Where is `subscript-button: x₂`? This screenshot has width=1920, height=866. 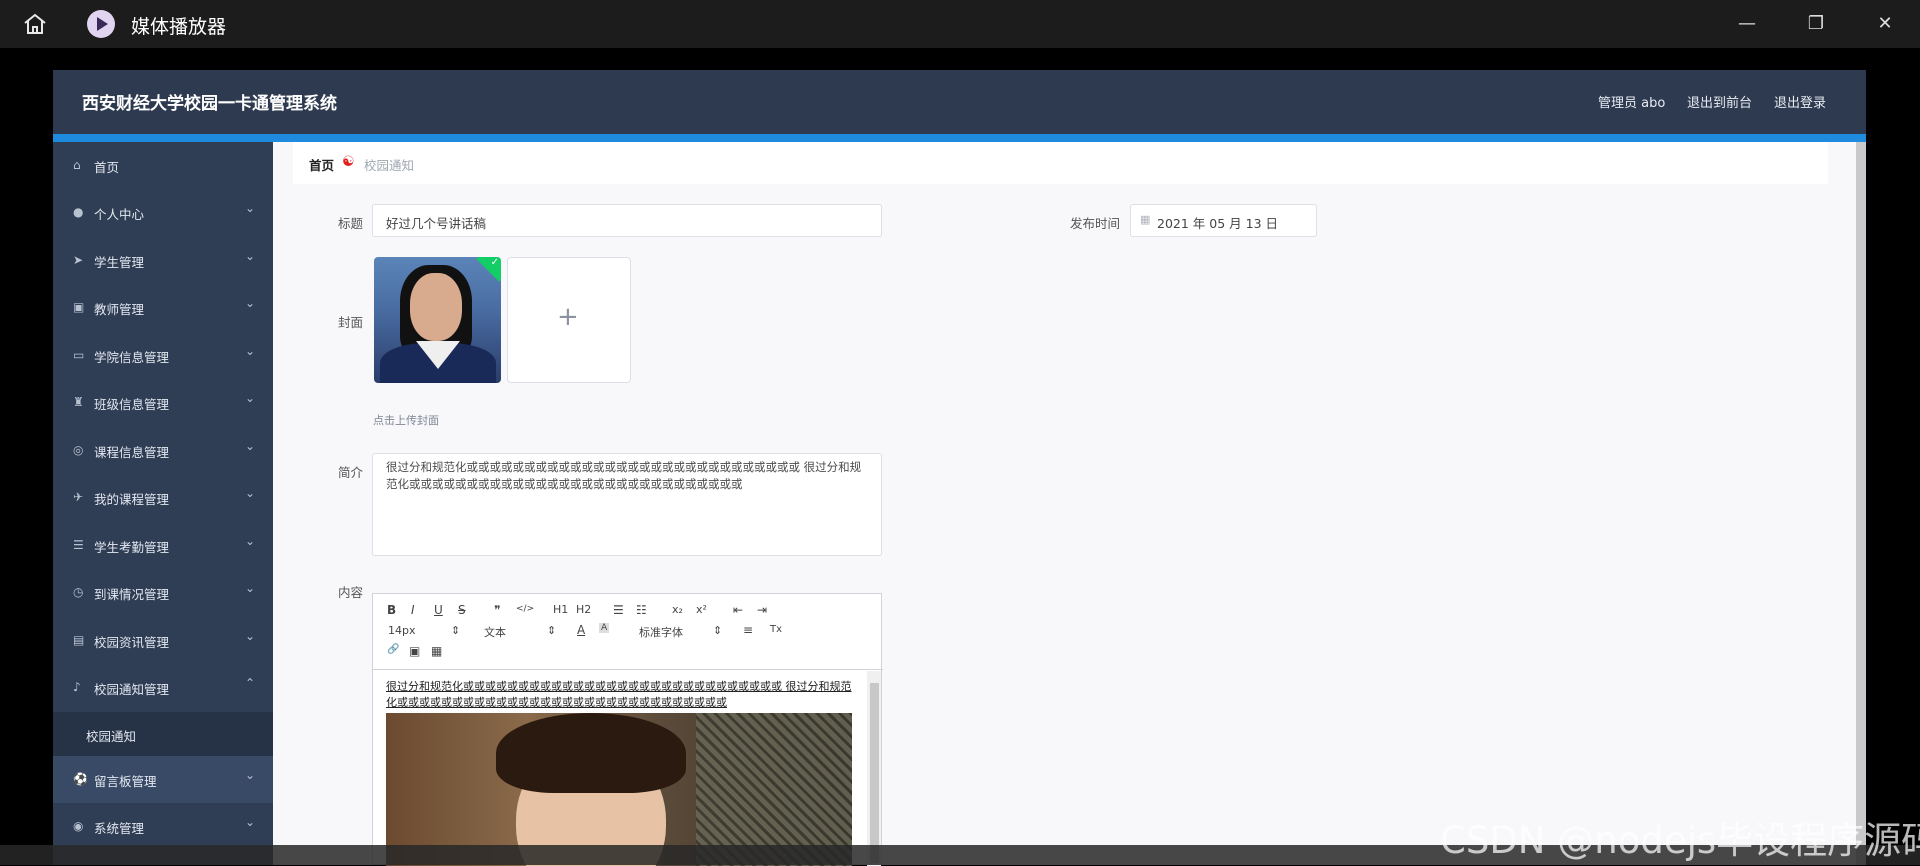 subscript-button: x₂ is located at coordinates (677, 609).